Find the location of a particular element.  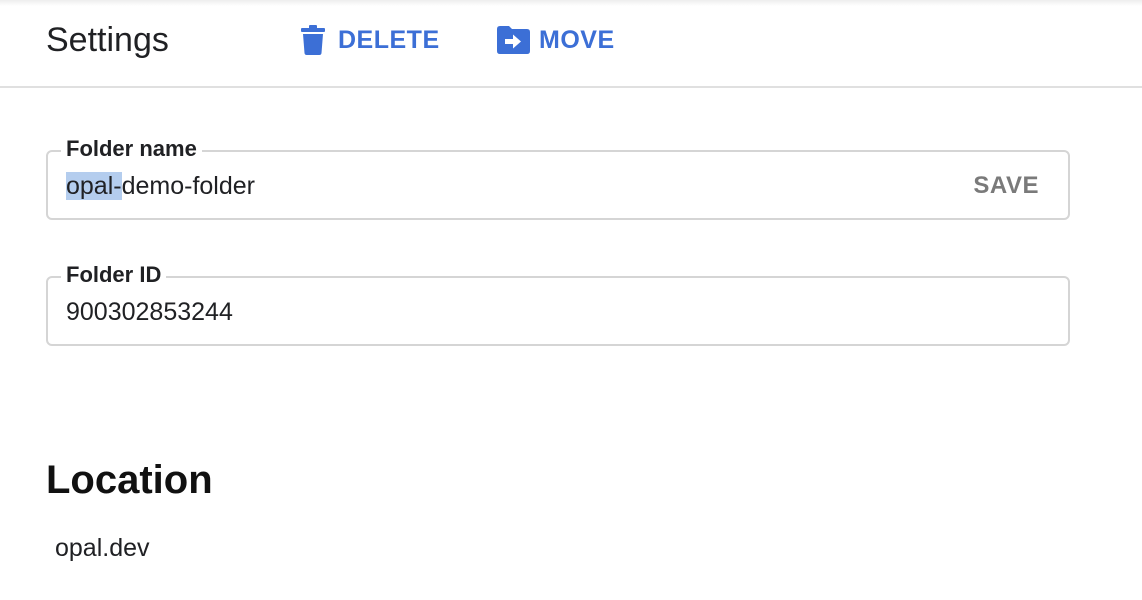

folder-name-label: Folder name is located at coordinates (131, 149).